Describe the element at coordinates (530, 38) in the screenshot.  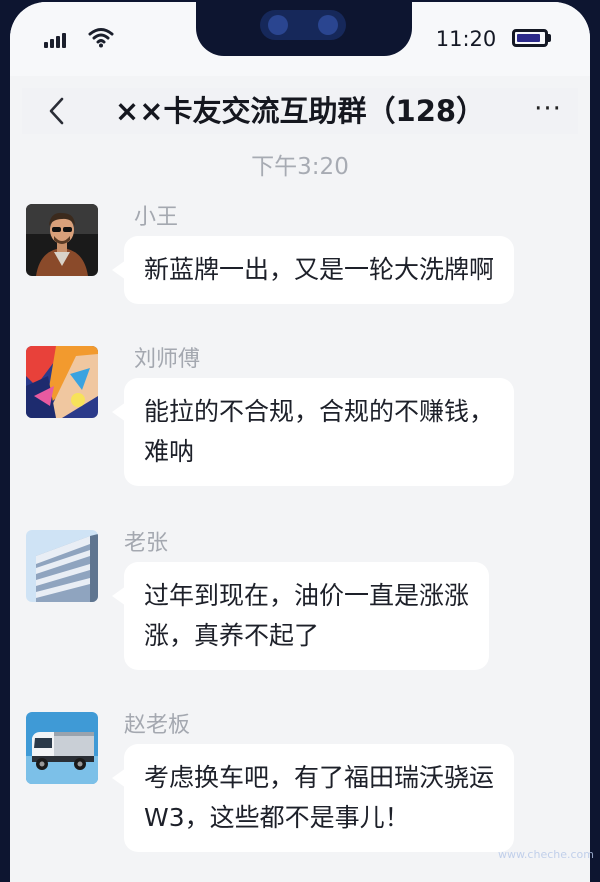
I see `battery-icon` at that location.